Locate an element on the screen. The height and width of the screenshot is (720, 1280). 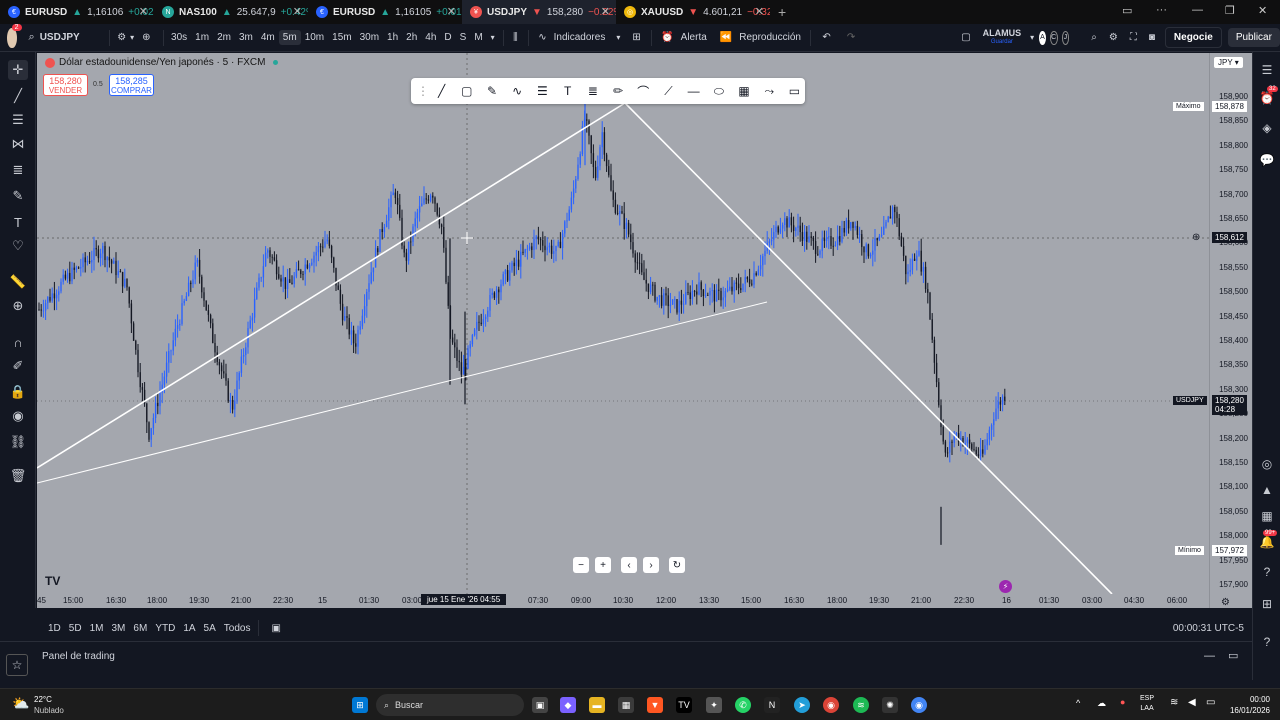
zoom-search-icon: ⌕ is located at coordinates (1094, 37).